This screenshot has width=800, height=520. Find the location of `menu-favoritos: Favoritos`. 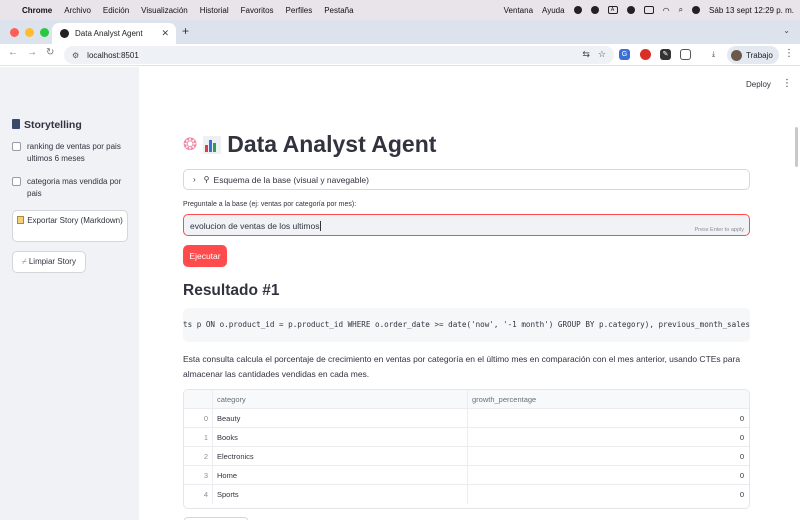

menu-favoritos: Favoritos is located at coordinates (257, 10).